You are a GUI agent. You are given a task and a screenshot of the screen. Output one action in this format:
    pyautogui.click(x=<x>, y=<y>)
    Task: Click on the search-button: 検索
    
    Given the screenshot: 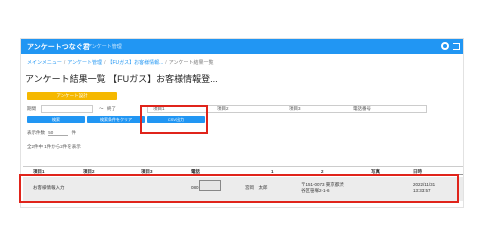 What is the action you would take?
    pyautogui.click(x=56, y=119)
    